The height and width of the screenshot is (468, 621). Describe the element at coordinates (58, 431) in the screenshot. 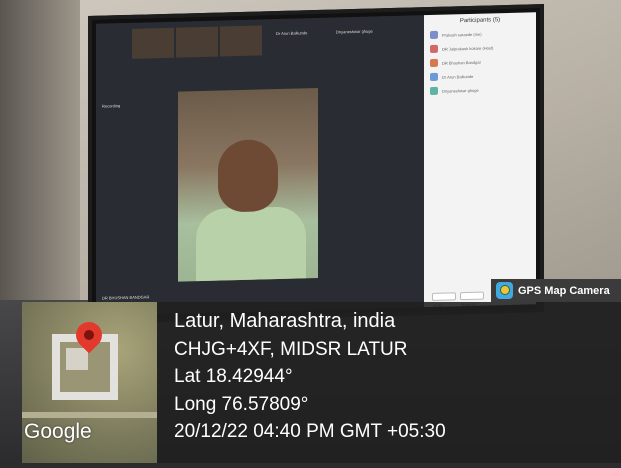

I see `google-logo: Google` at that location.